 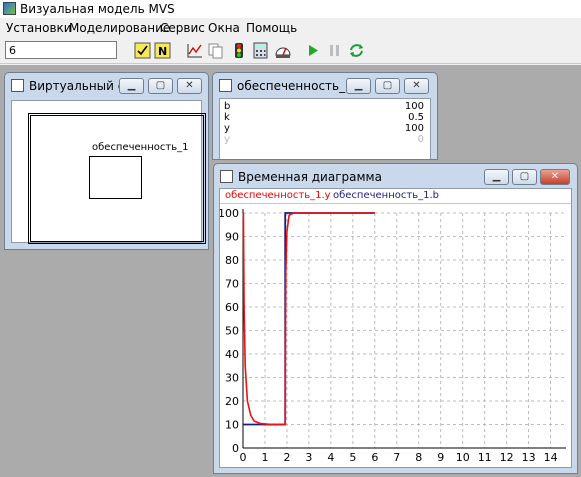 I want to click on x-tick-label: 6, so click(x=374, y=457).